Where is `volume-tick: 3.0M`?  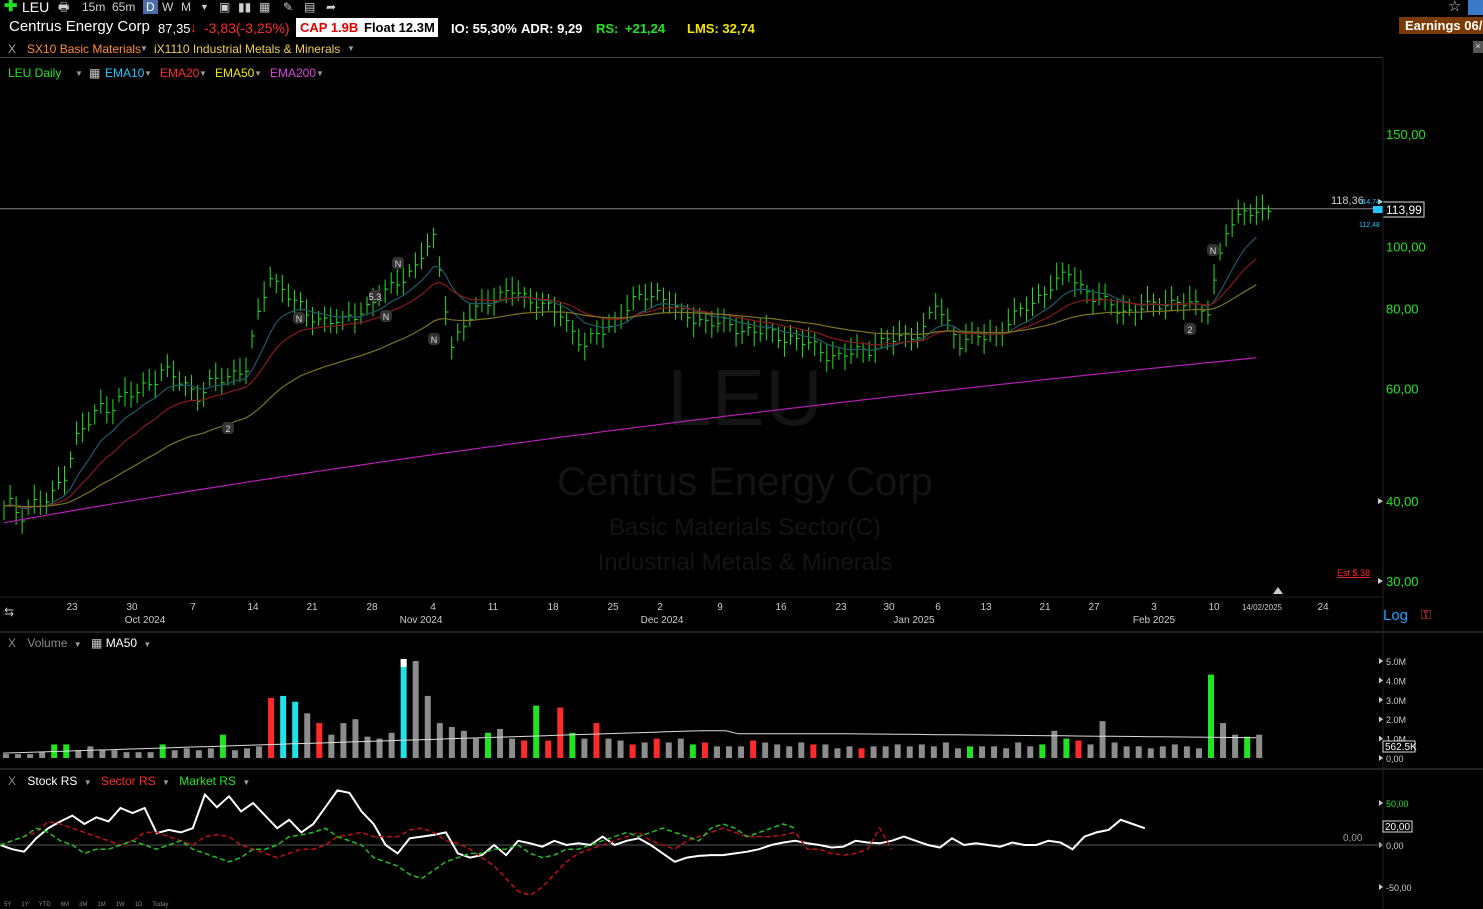 volume-tick: 3.0M is located at coordinates (1396, 701).